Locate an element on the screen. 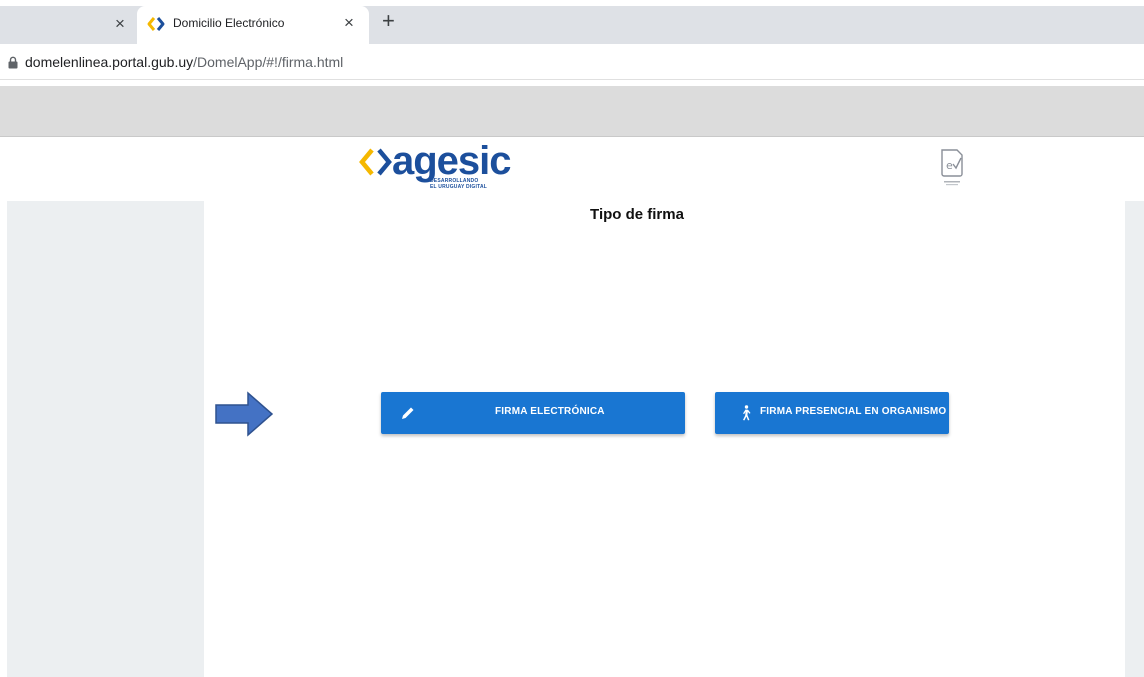  right-side-panel is located at coordinates (1134, 439).